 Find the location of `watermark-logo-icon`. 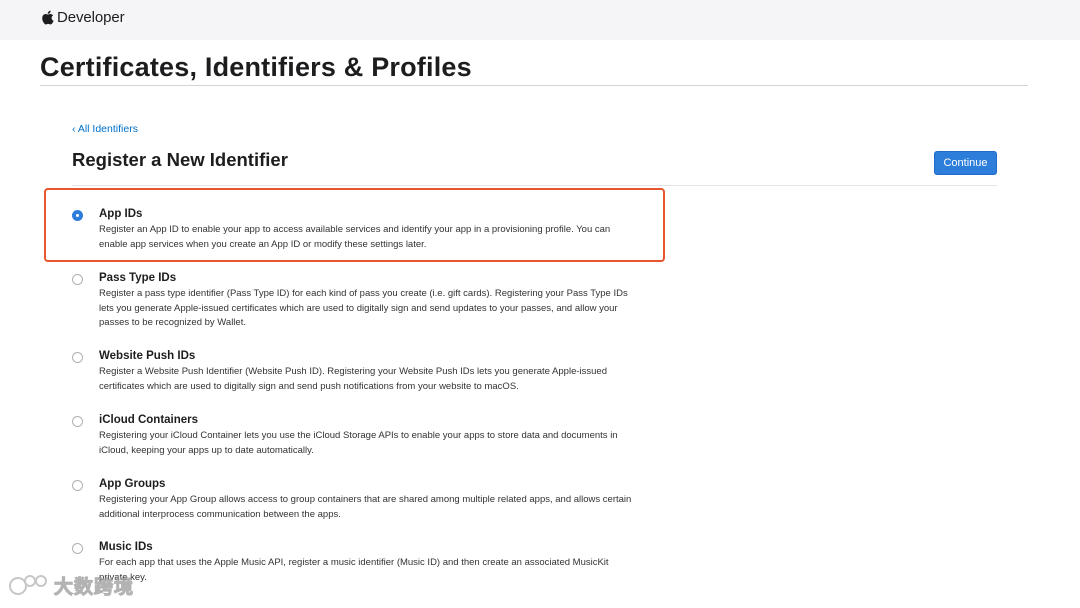

watermark-logo-icon is located at coordinates (28, 584).